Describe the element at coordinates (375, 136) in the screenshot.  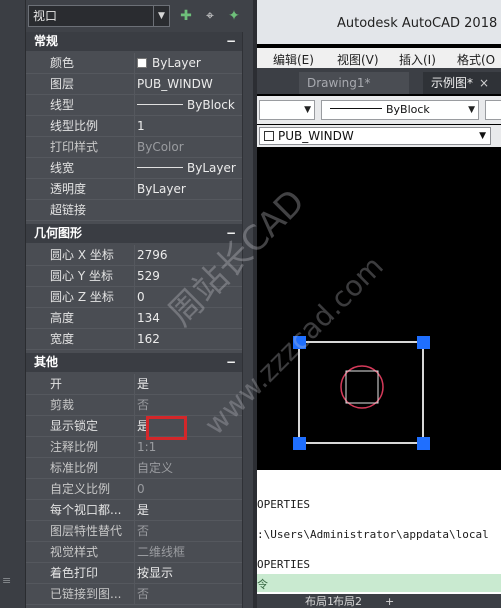
I see `layer-dropdown: PUB_WINDW ▼` at that location.